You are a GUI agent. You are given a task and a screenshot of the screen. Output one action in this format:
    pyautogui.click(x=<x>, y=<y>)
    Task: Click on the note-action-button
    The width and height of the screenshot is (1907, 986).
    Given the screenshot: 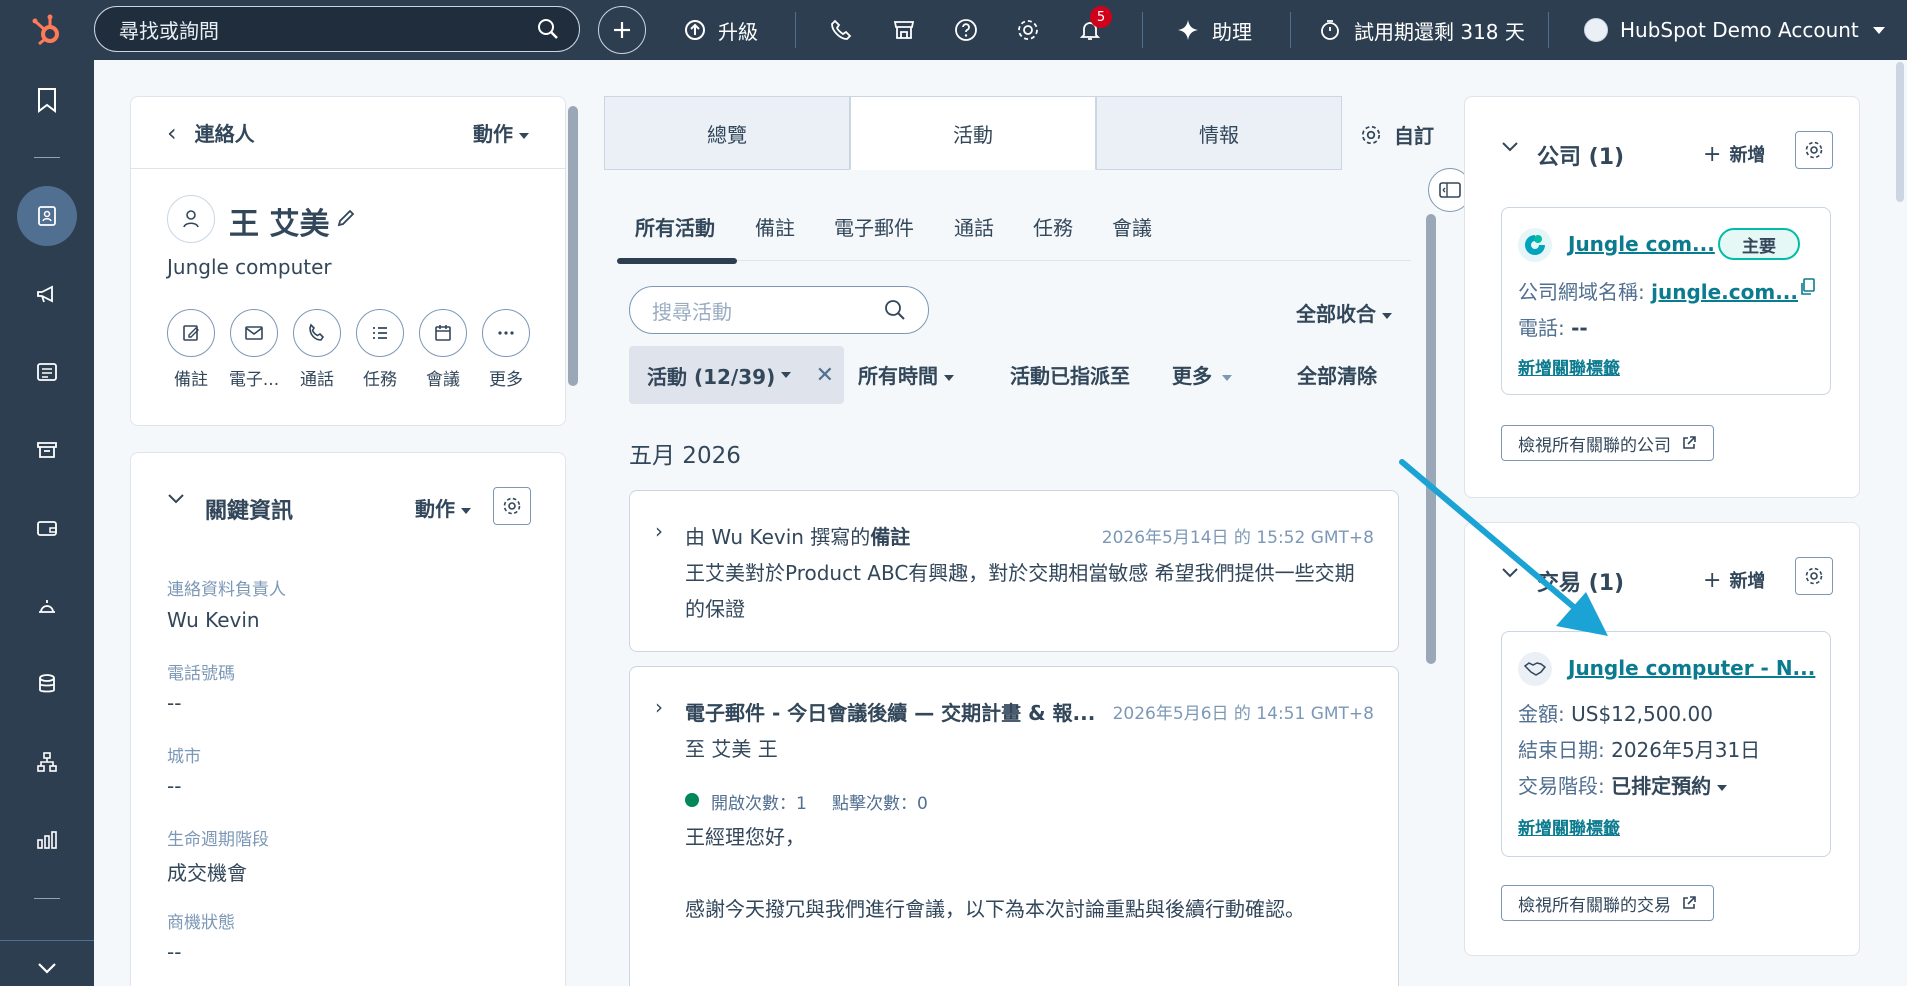 What is the action you would take?
    pyautogui.click(x=191, y=333)
    